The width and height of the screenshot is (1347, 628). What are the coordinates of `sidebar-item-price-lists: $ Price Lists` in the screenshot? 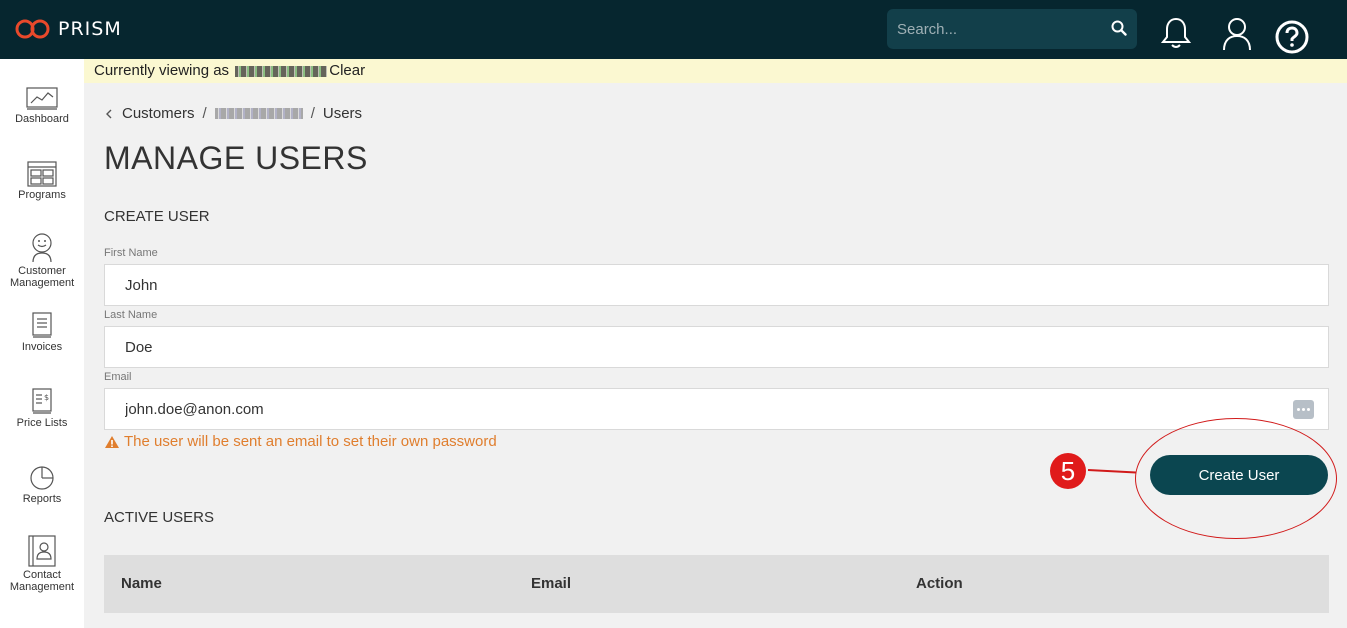 It's located at (42, 407).